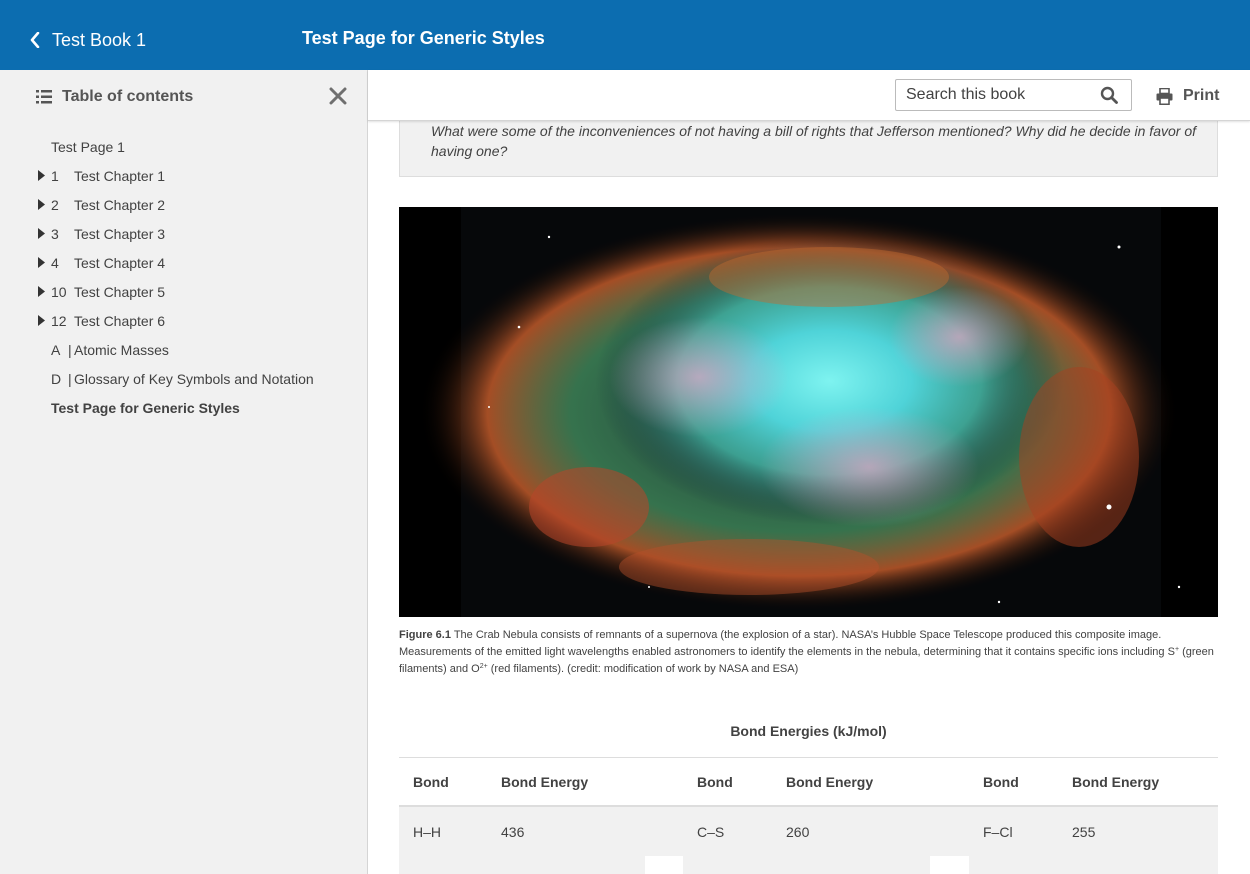 Image resolution: width=1250 pixels, height=874 pixels. What do you see at coordinates (59, 291) in the screenshot?
I see `toc-item-number: 10` at bounding box center [59, 291].